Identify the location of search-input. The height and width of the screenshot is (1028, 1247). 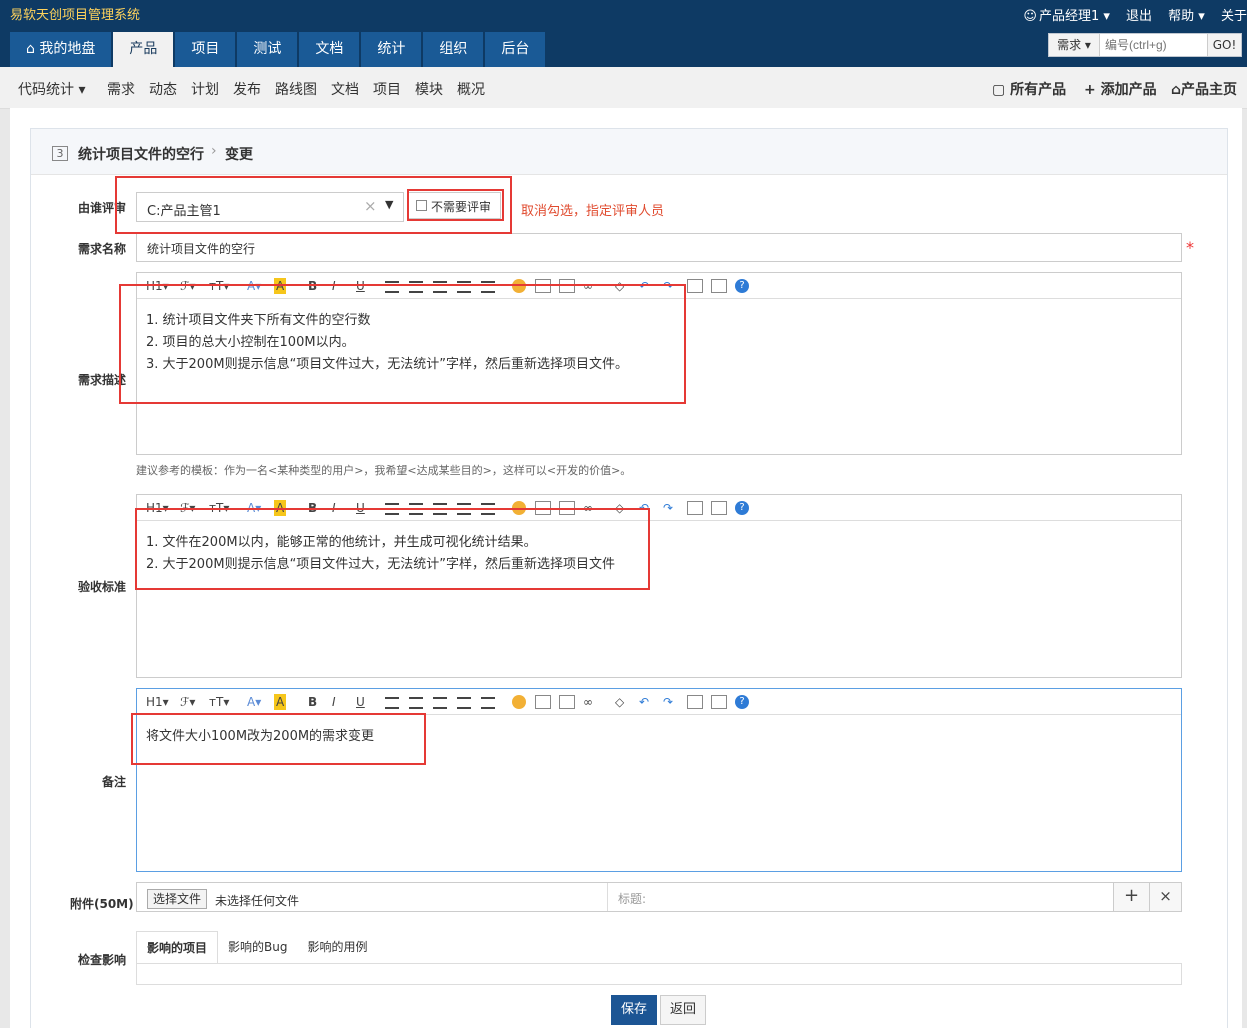
(1154, 45).